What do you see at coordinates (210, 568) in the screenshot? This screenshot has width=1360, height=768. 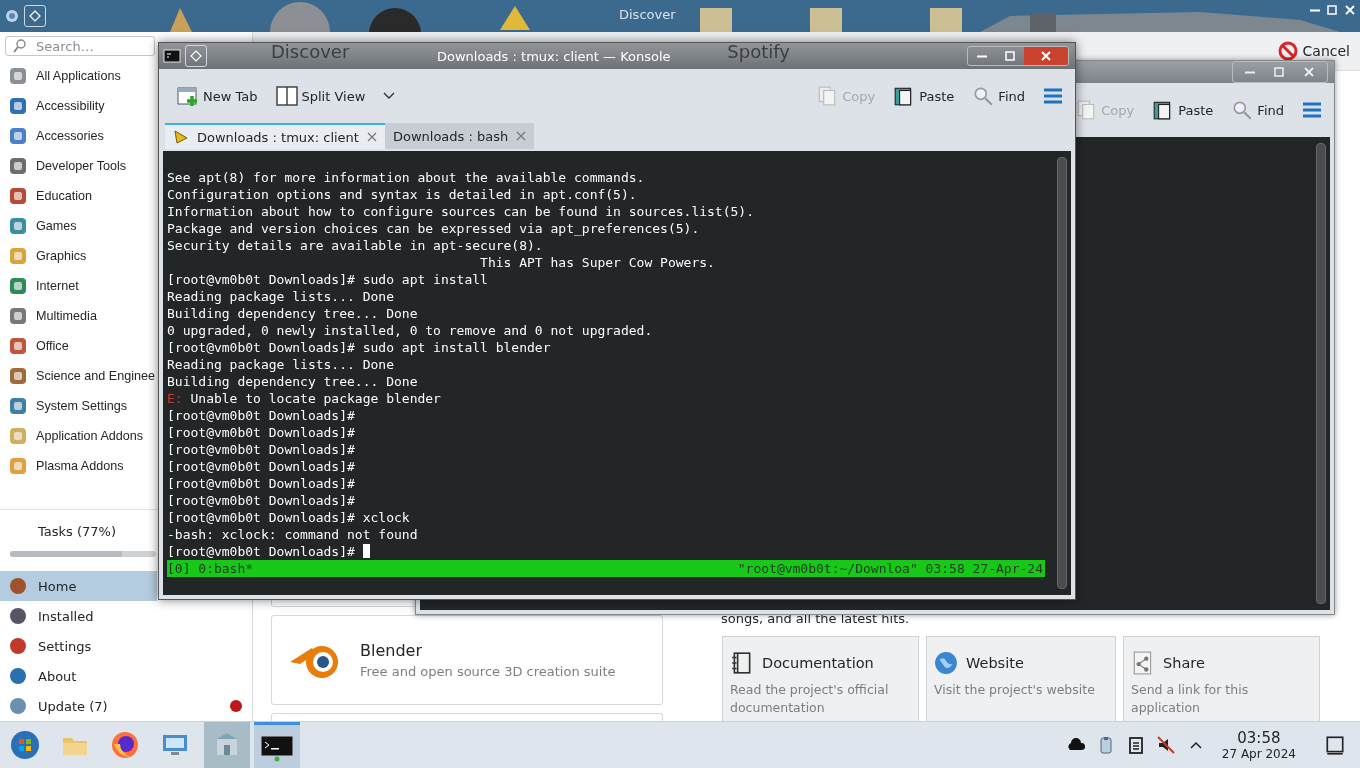 I see `status-left: [0] 0:bash*` at bounding box center [210, 568].